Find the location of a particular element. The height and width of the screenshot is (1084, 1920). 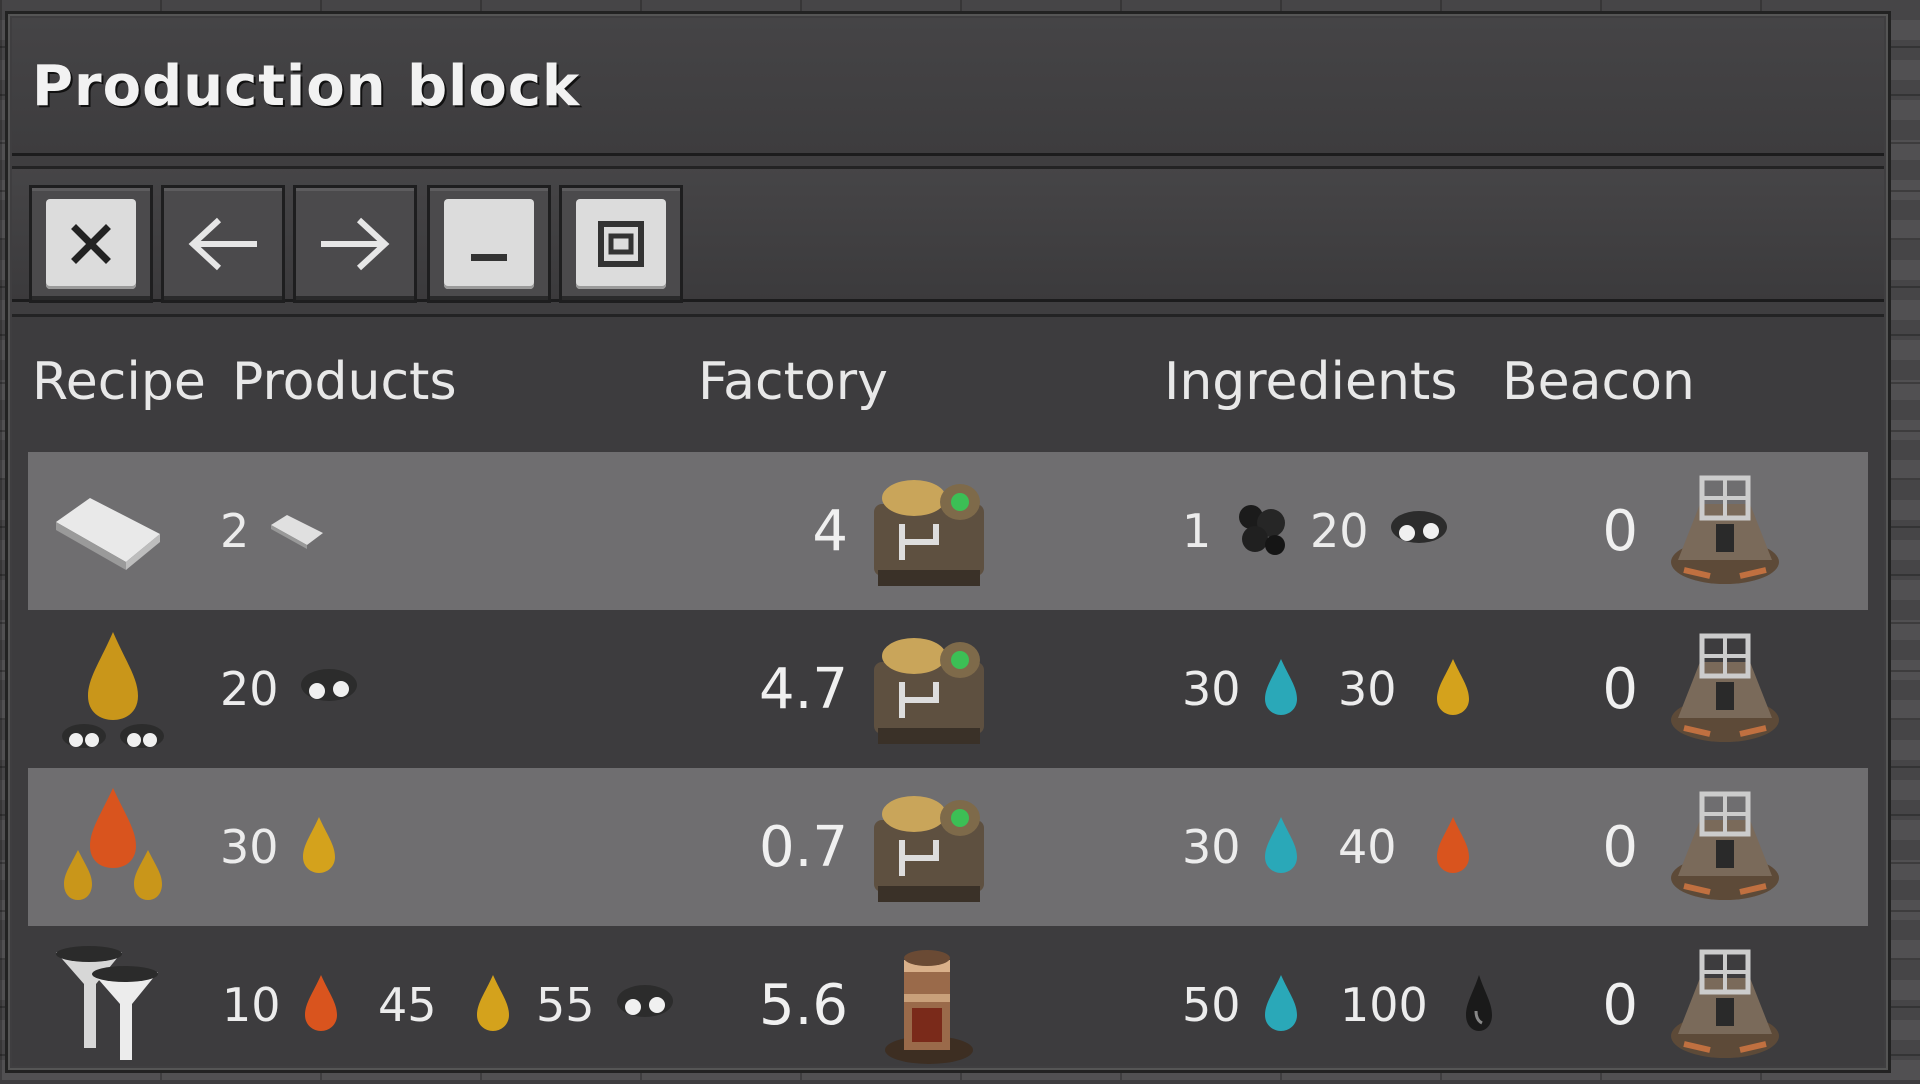

ingredient-item: 100 is located at coordinates (1418, 1005).